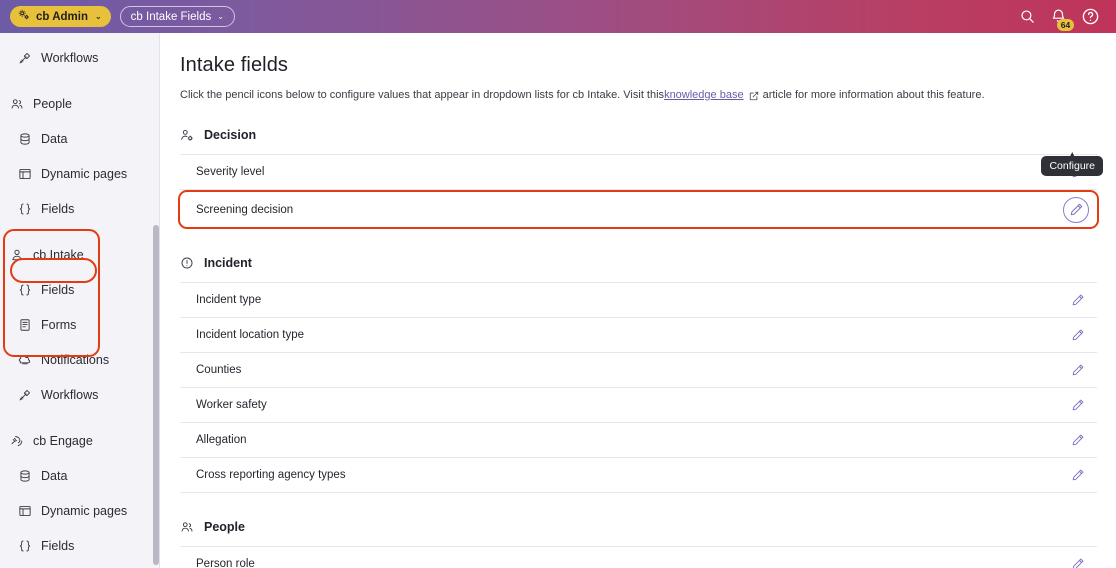 The height and width of the screenshot is (568, 1116). What do you see at coordinates (54, 138) in the screenshot?
I see `sidebar-item-label: Data` at bounding box center [54, 138].